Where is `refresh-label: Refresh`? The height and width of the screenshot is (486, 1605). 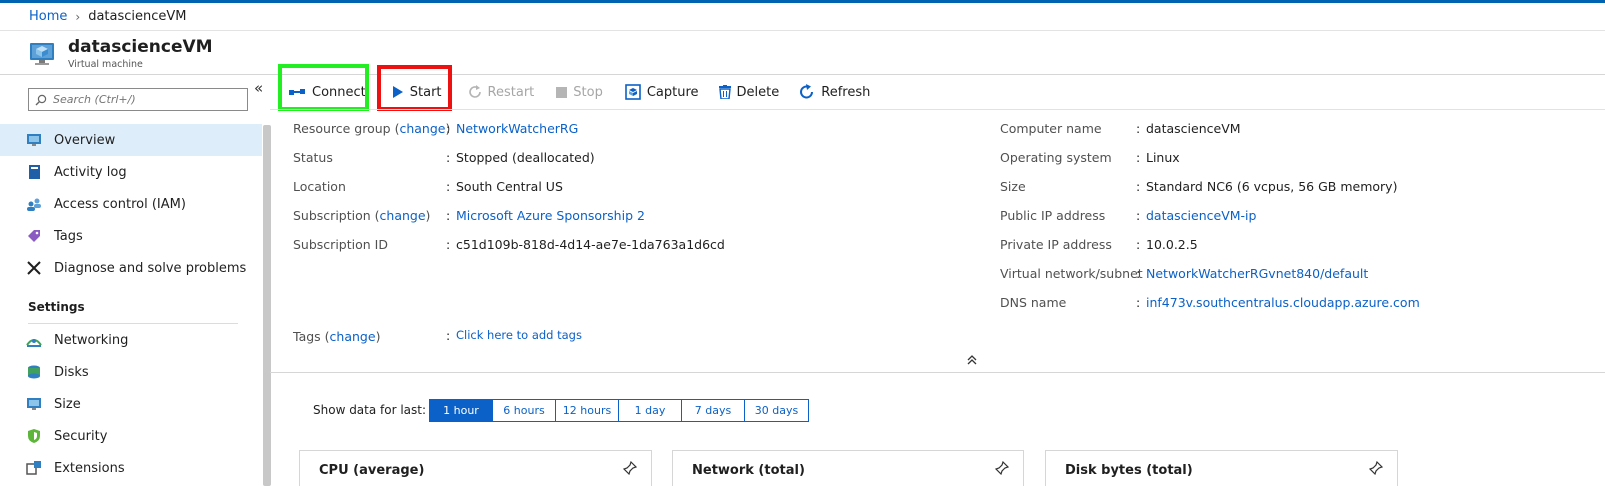 refresh-label: Refresh is located at coordinates (846, 92).